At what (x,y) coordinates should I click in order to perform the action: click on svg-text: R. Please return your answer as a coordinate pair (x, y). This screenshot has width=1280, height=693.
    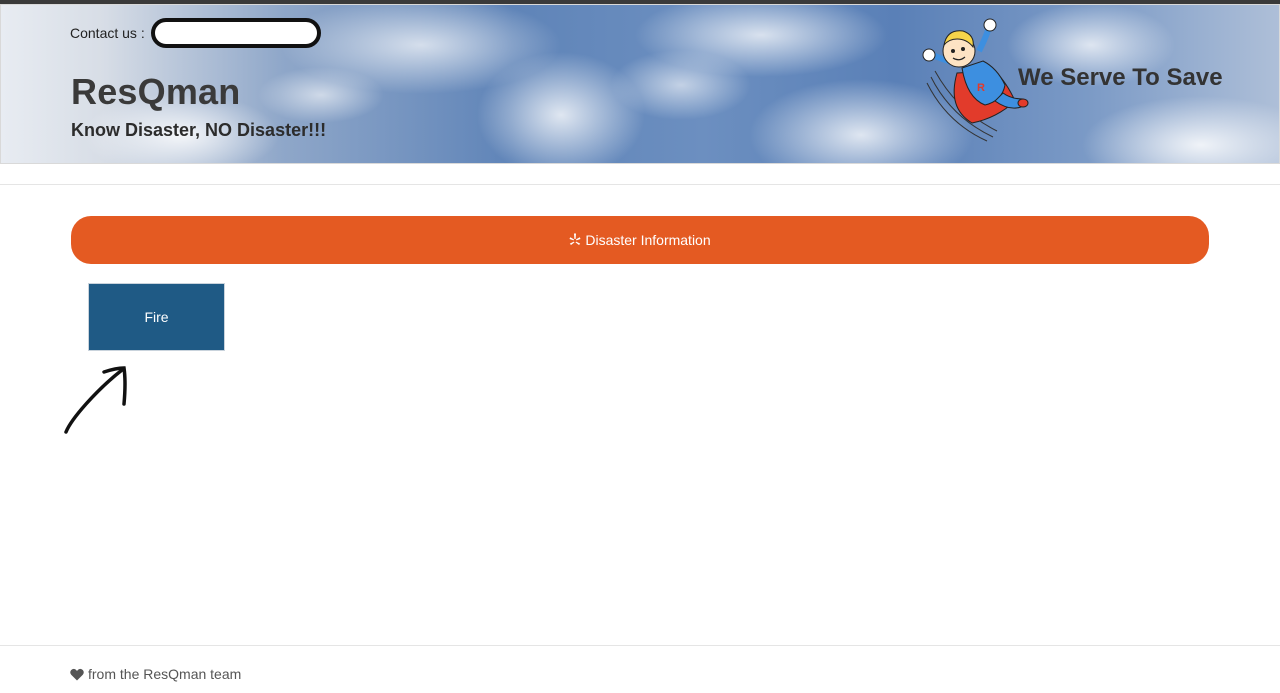
    Looking at the image, I should click on (981, 88).